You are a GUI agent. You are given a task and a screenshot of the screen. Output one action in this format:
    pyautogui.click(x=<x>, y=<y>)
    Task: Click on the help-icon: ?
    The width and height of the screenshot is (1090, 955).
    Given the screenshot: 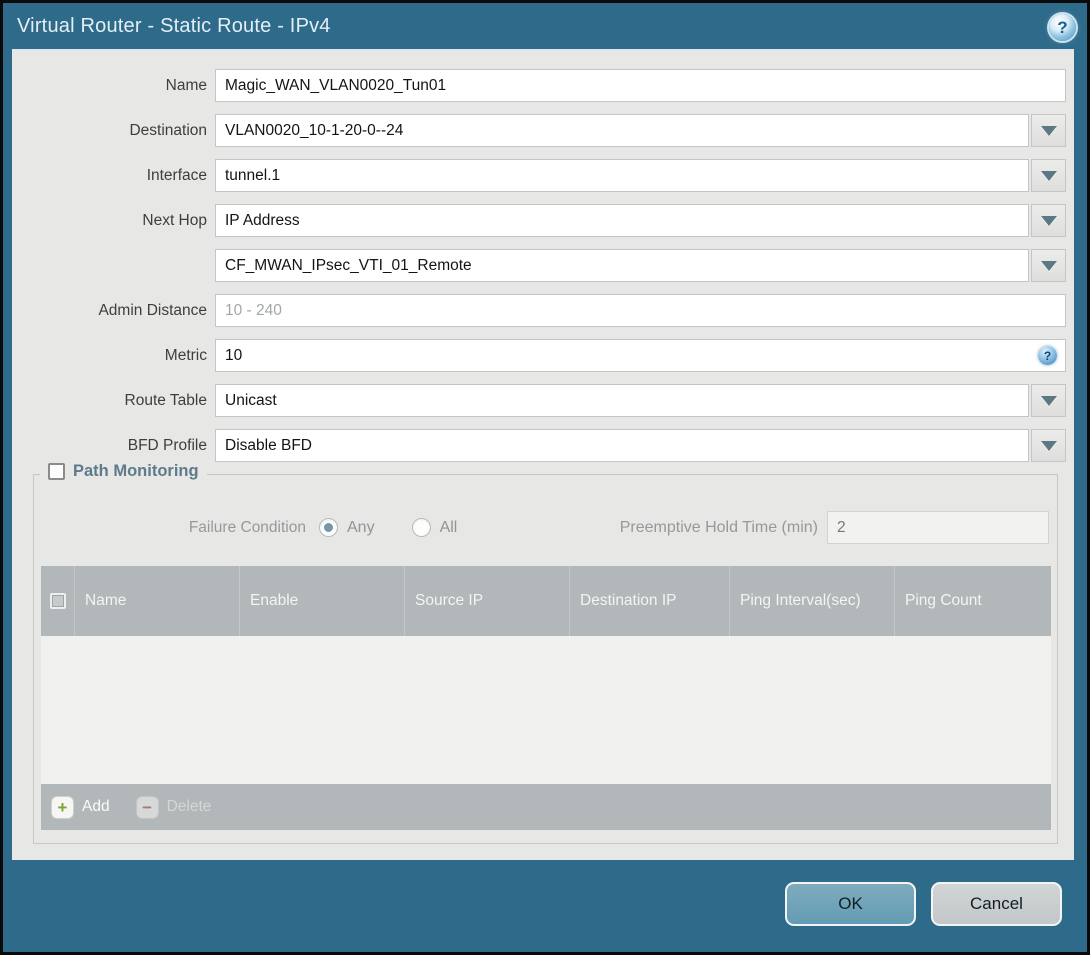 What is the action you would take?
    pyautogui.click(x=1062, y=27)
    